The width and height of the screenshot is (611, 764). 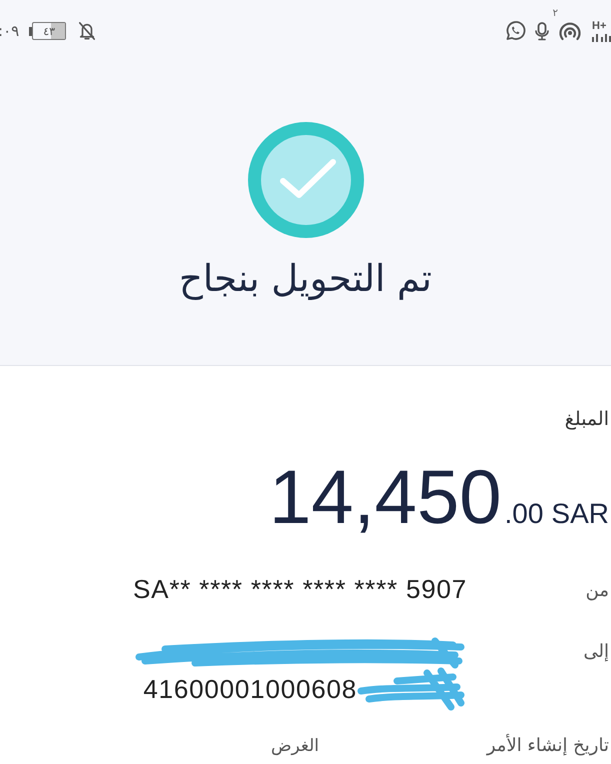 What do you see at coordinates (385, 498) in the screenshot?
I see `amount-value: 14,450` at bounding box center [385, 498].